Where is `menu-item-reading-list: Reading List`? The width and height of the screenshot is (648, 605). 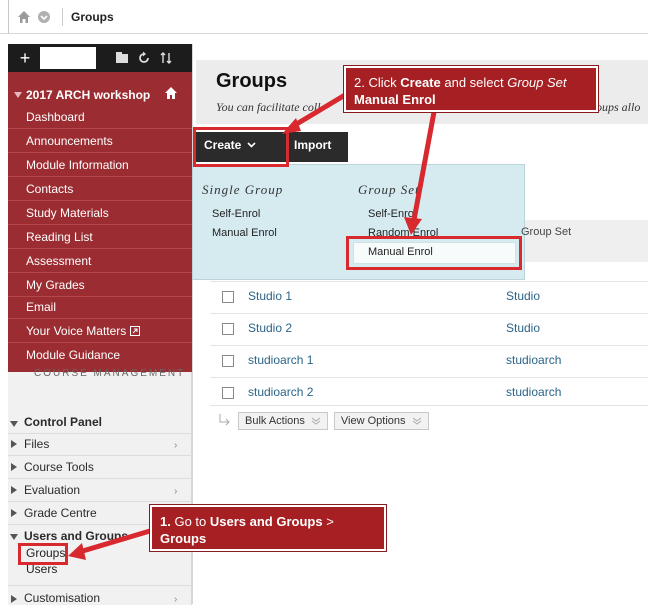
menu-item-reading-list: Reading List is located at coordinates (59, 237).